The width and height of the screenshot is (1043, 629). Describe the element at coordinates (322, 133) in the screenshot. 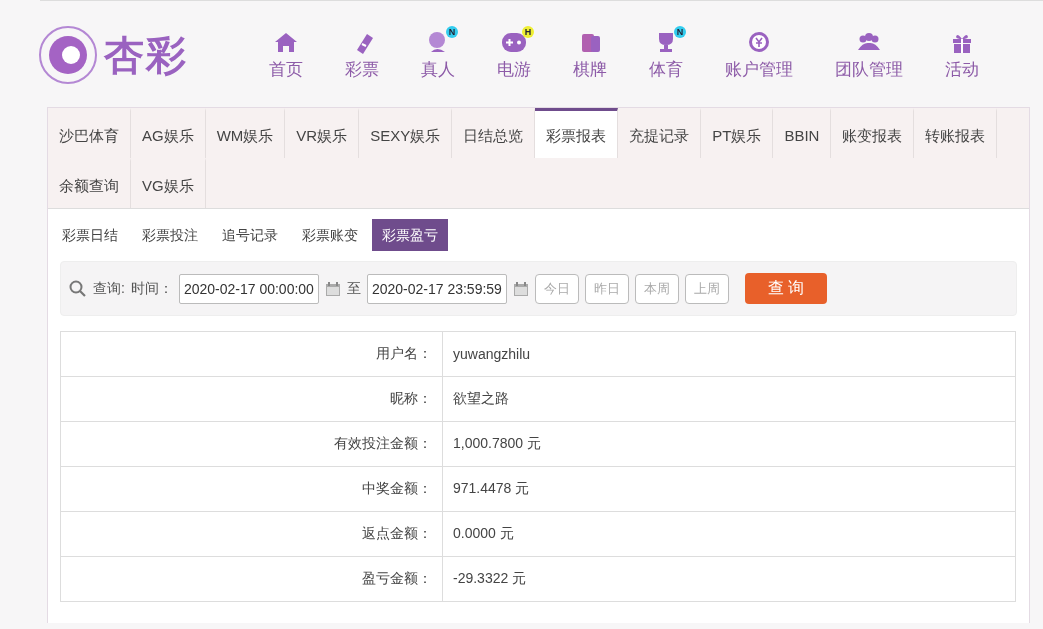

I see `report-tab: VR娱乐` at that location.